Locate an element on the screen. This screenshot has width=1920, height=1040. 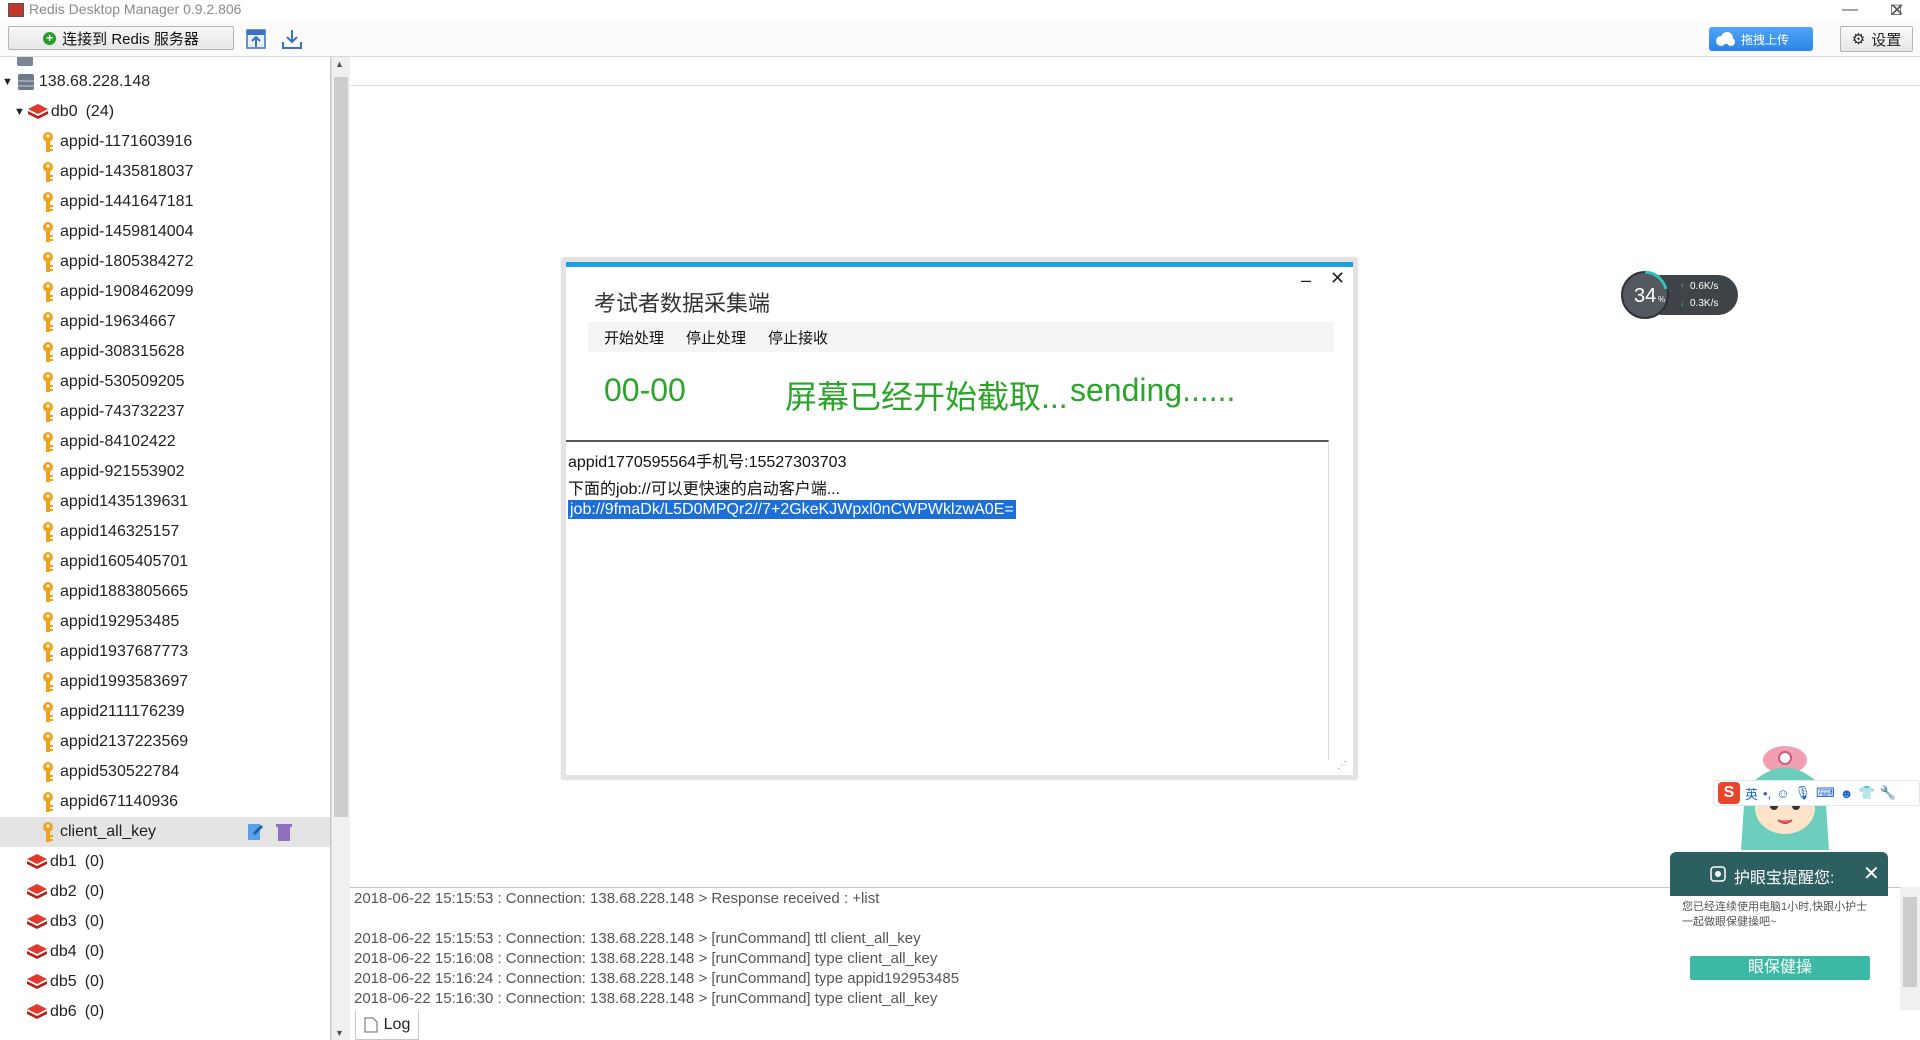
key-label: appid-1908462099 is located at coordinates (127, 291).